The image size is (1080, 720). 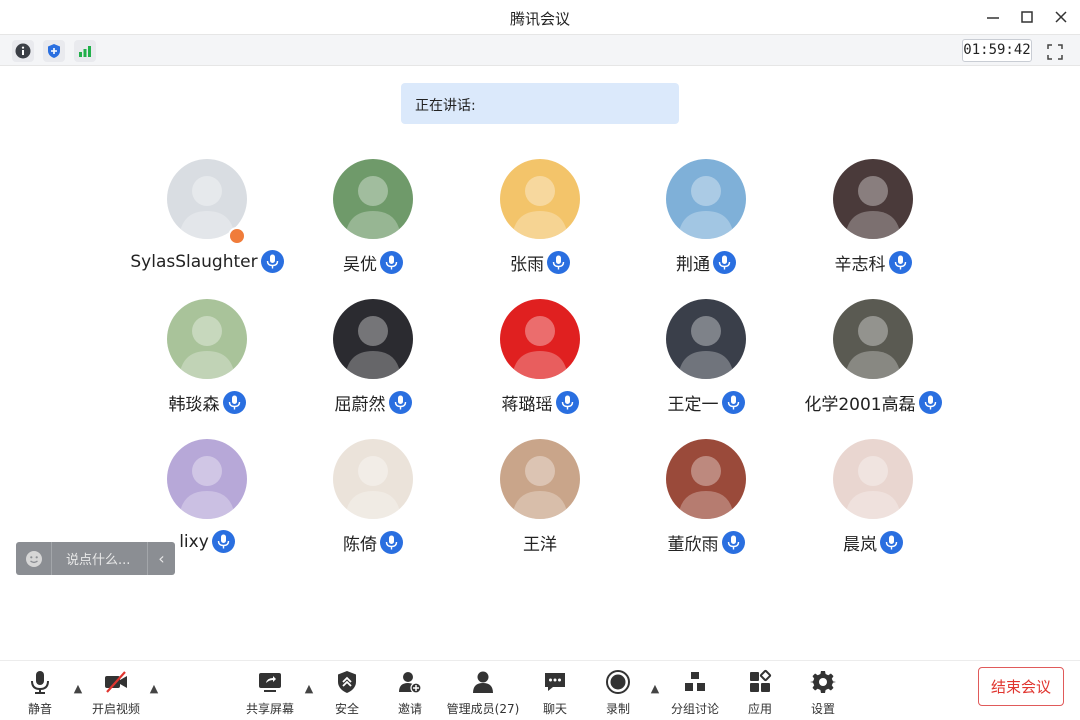 I want to click on manage-members-button: 管理成员(27), so click(x=483, y=693).